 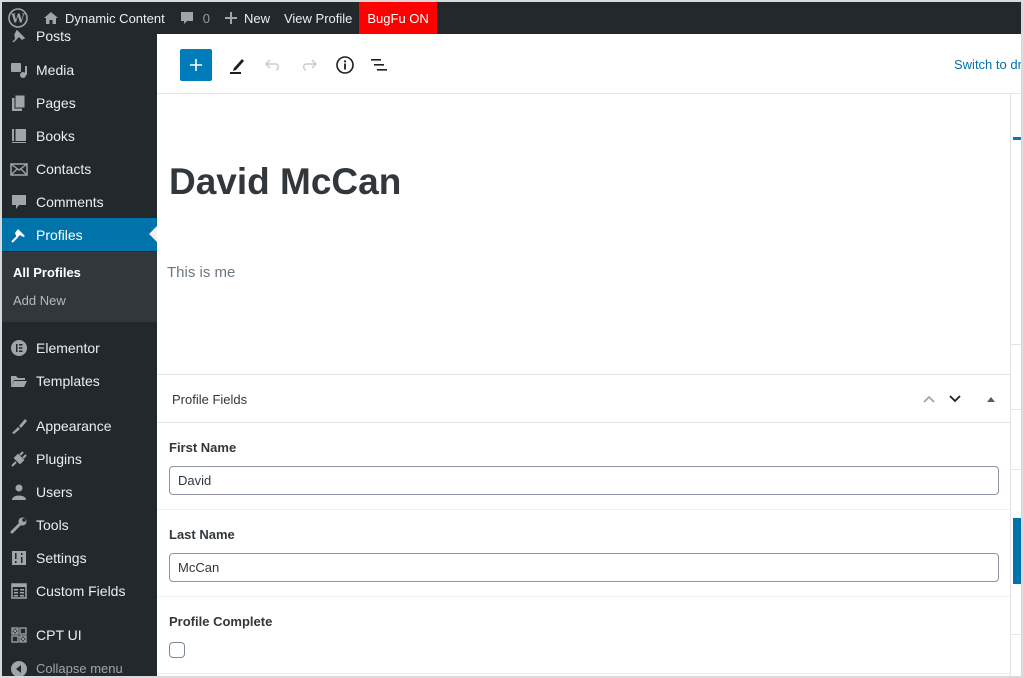 I want to click on view-profile-label: View Profile, so click(x=318, y=18).